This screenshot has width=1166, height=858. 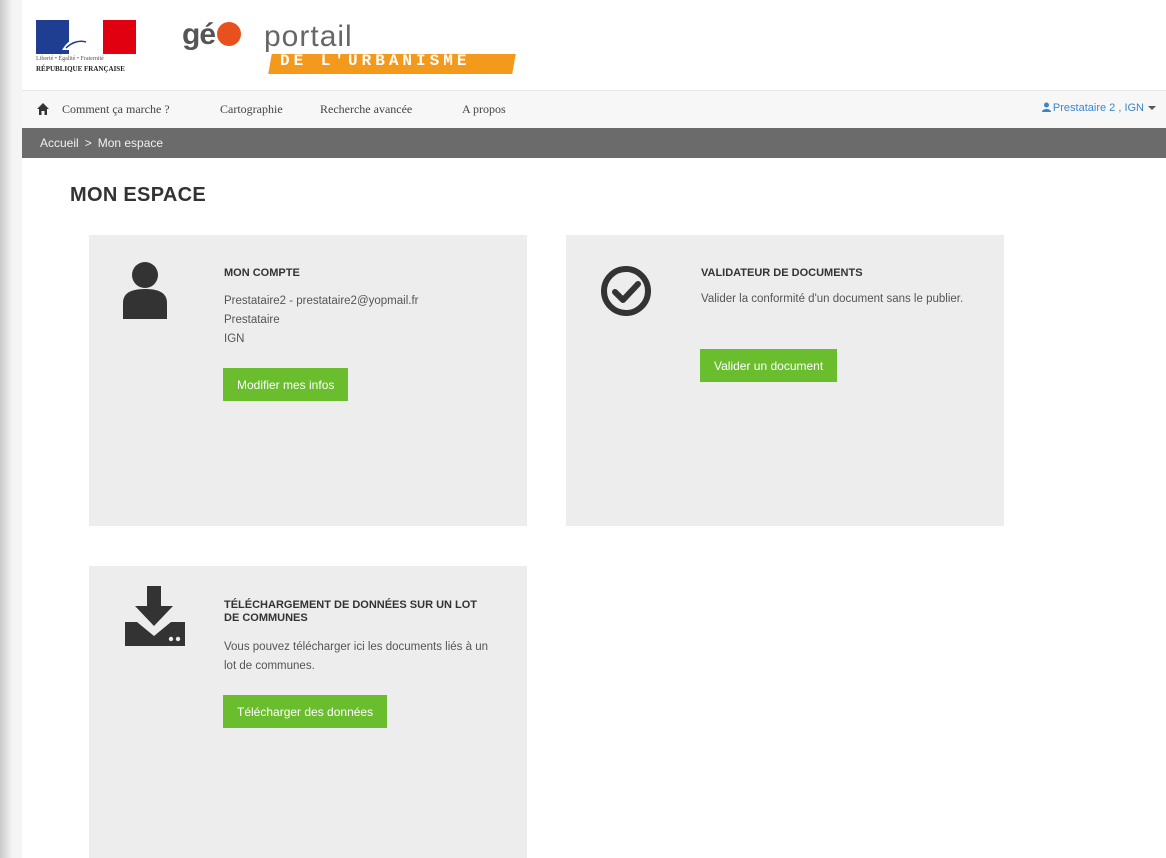 What do you see at coordinates (17, 429) in the screenshot?
I see `window-edge-inner` at bounding box center [17, 429].